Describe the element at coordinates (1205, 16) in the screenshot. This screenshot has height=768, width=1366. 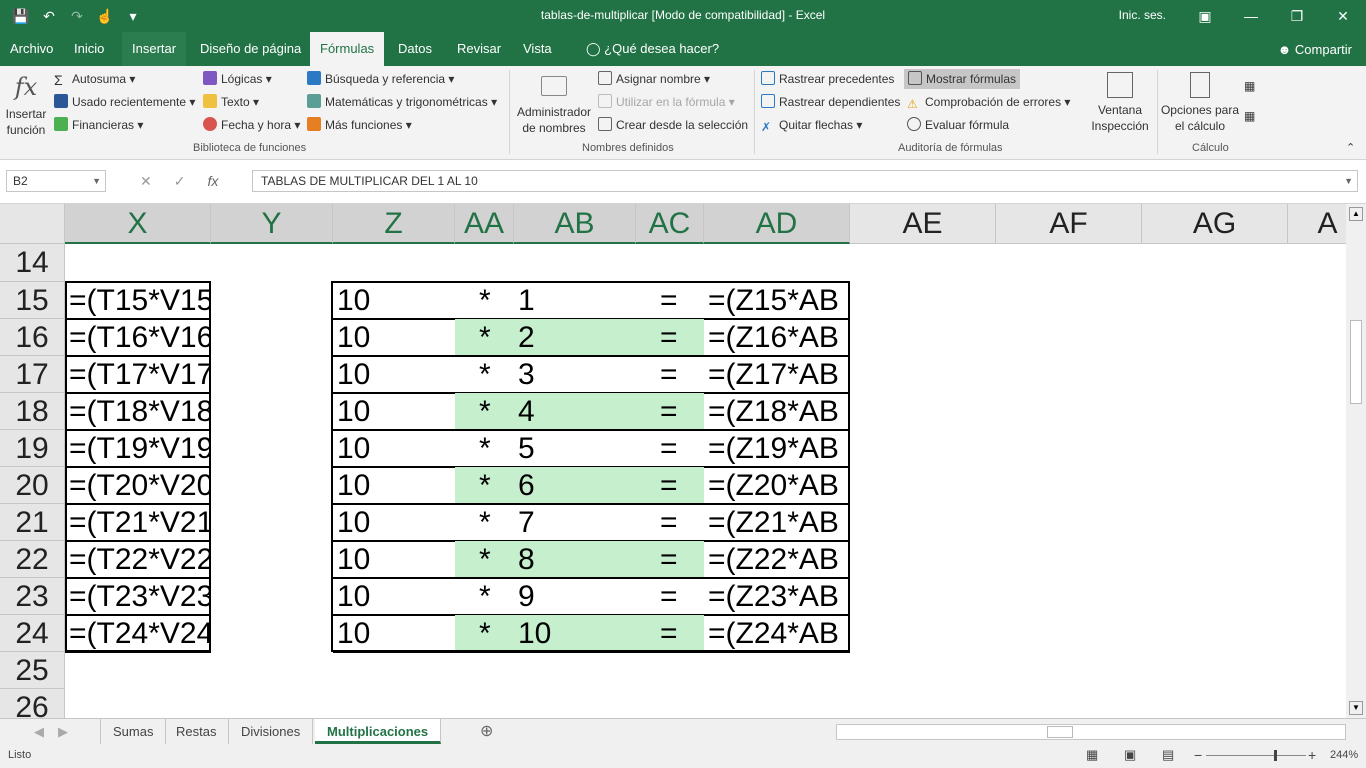
I see `ribbon-display-icon: ▣` at that location.